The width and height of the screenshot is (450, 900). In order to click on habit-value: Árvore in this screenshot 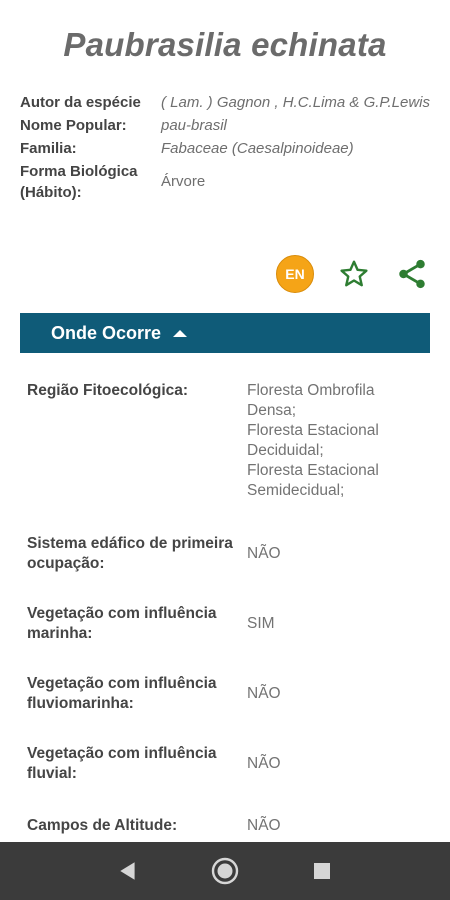, I will do `click(183, 181)`.